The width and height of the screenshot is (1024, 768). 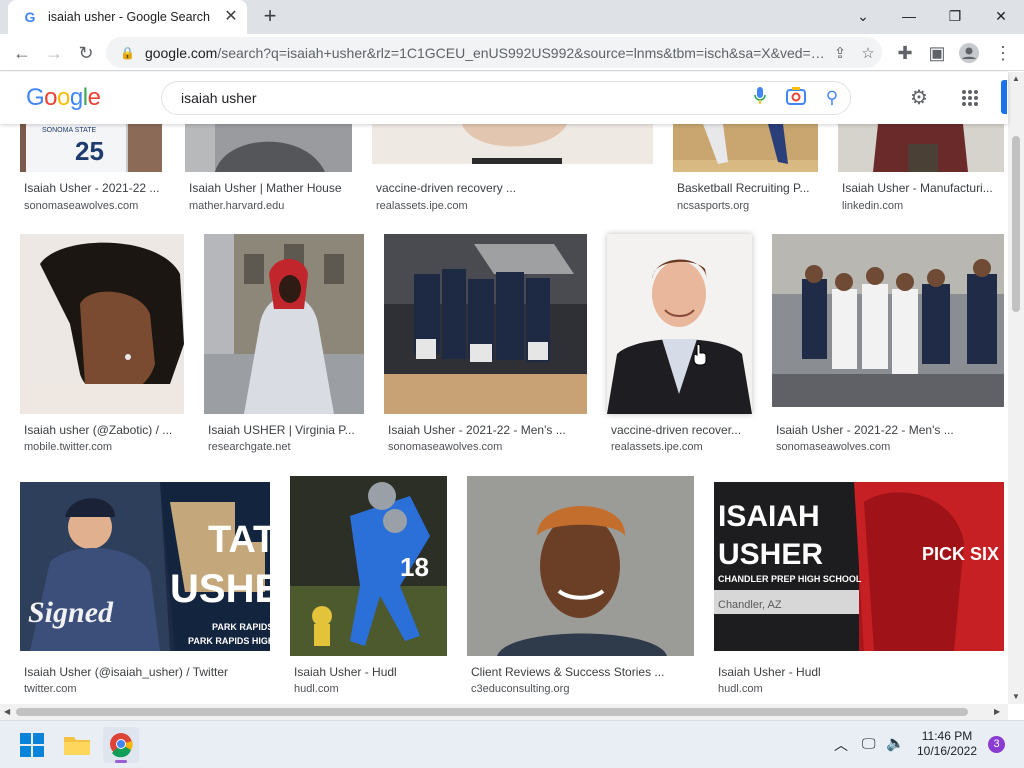 I want to click on reload-icon: ↻, so click(x=86, y=53).